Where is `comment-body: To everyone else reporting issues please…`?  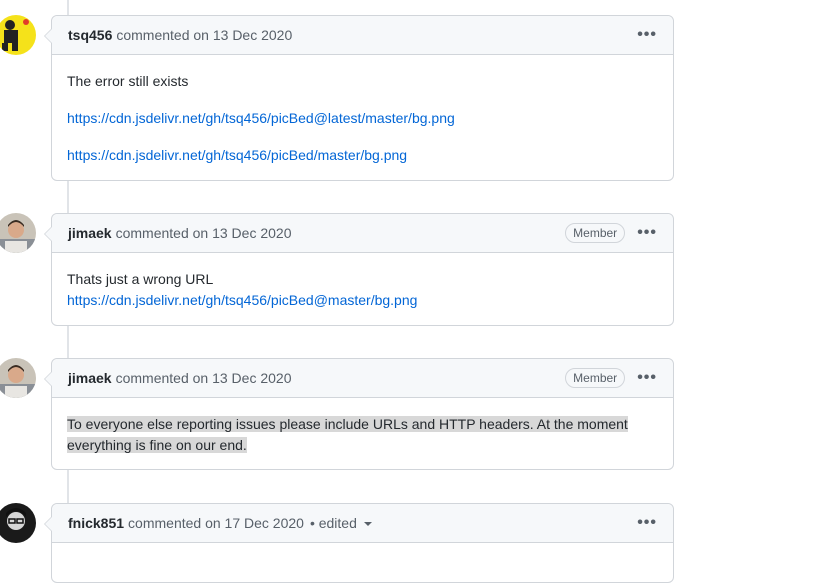 comment-body: To everyone else reporting issues please… is located at coordinates (362, 435).